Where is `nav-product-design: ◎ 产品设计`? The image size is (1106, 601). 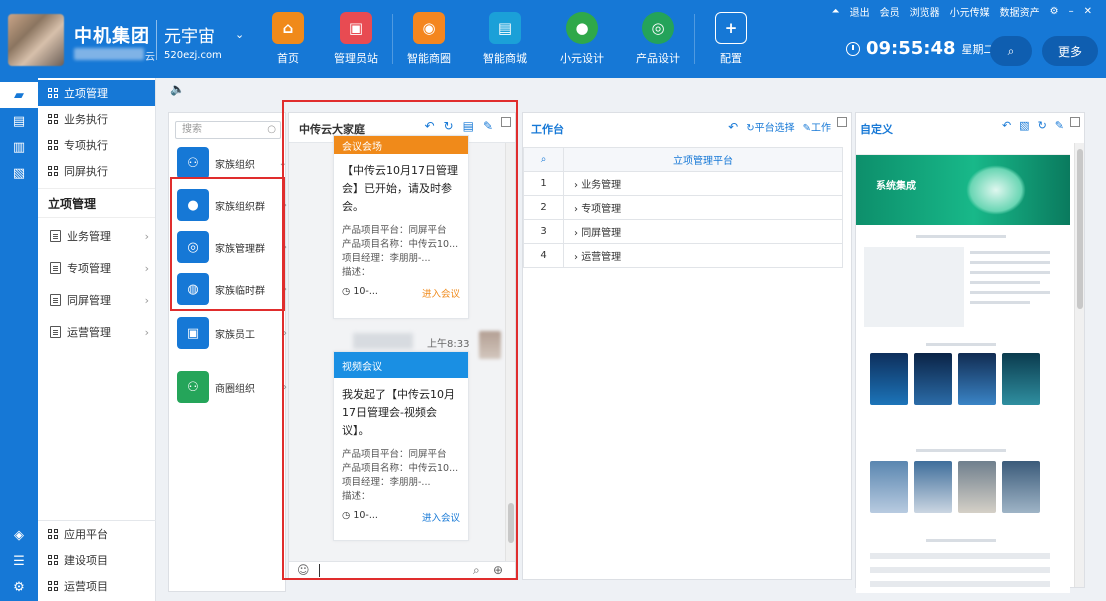
nav-product-design: ◎ 产品设计 is located at coordinates (658, 42).